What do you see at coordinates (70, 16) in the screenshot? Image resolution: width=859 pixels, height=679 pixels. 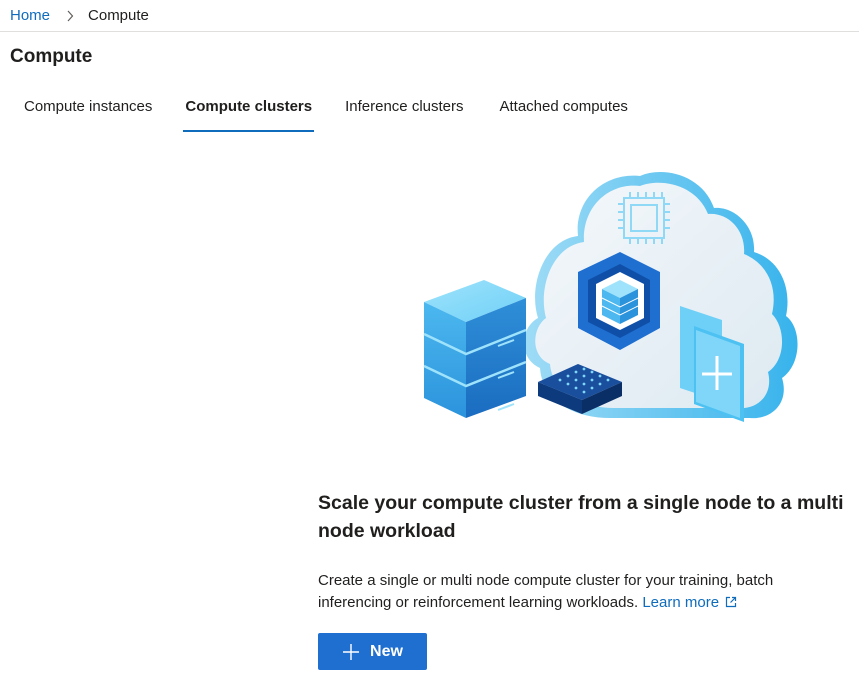 I see `chevron-right-icon` at bounding box center [70, 16].